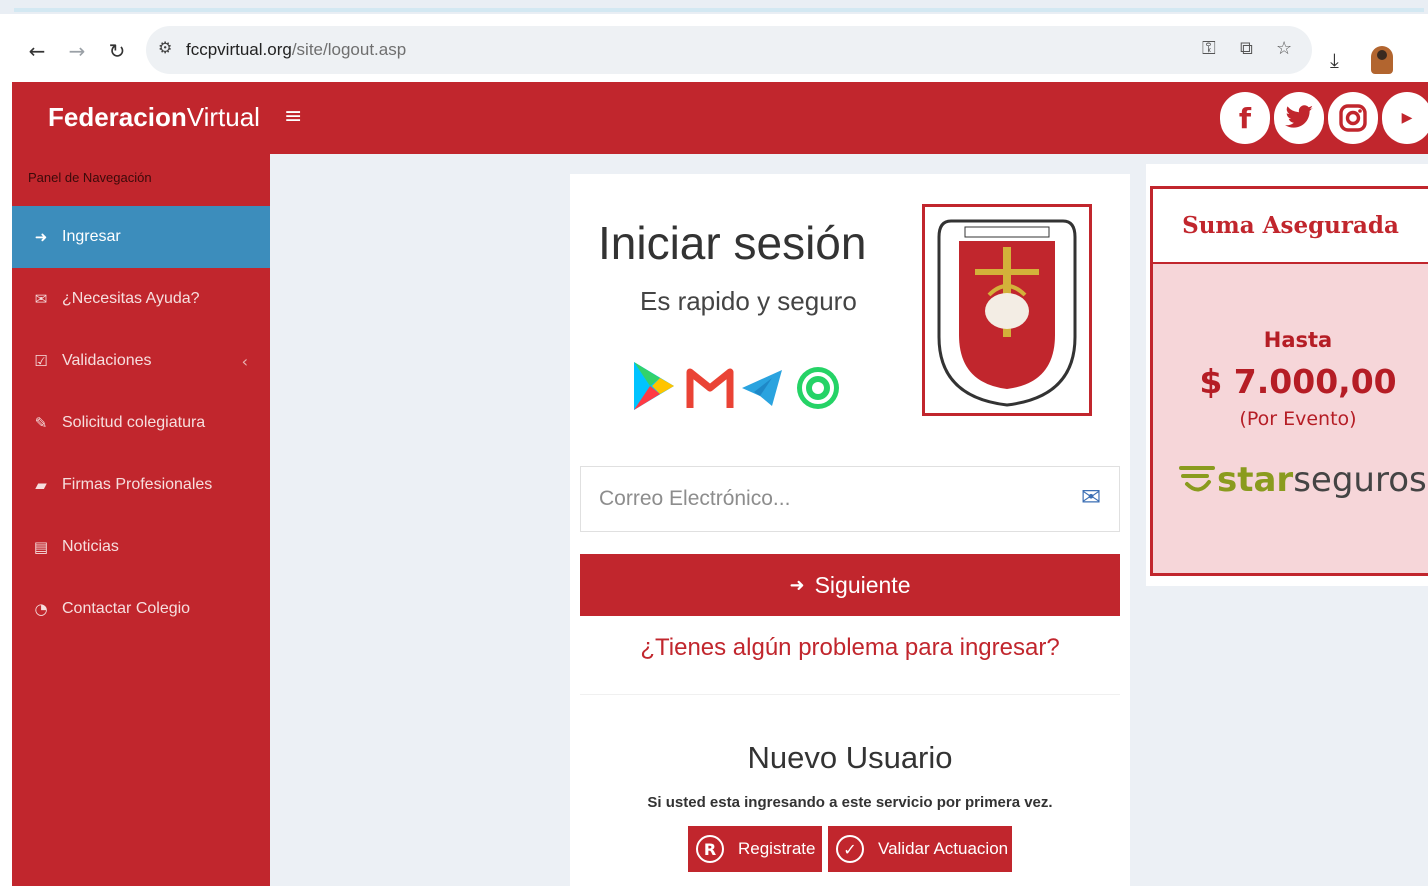  Describe the element at coordinates (1298, 340) in the screenshot. I see `insurance-hasta: Hasta` at that location.